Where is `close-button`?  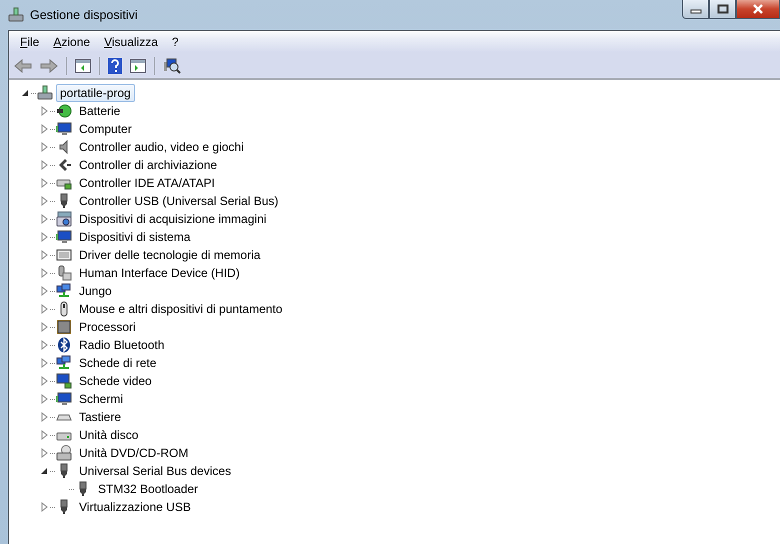
close-button is located at coordinates (758, 9).